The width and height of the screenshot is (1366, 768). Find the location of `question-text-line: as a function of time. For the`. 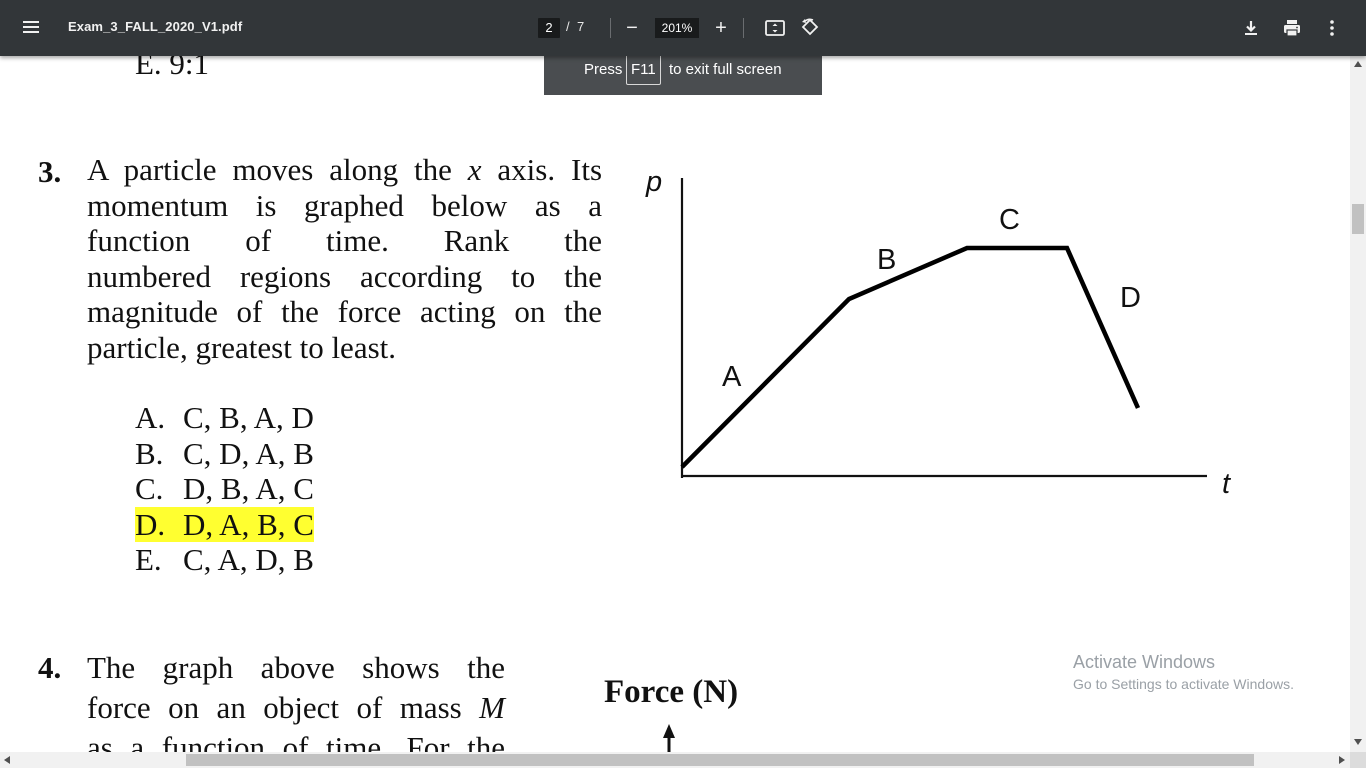

question-text-line: as a function of time. For the is located at coordinates (296, 741).